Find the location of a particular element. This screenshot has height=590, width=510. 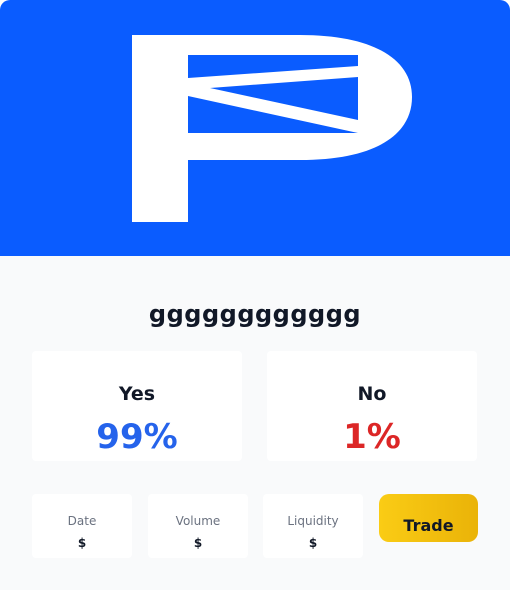

stat-volume-value: $ is located at coordinates (198, 543).